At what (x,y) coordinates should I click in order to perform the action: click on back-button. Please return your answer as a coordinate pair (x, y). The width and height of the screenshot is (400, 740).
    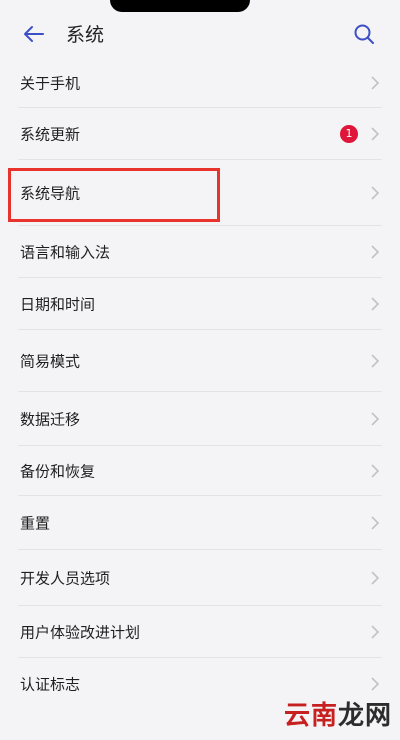
    Looking at the image, I should click on (34, 34).